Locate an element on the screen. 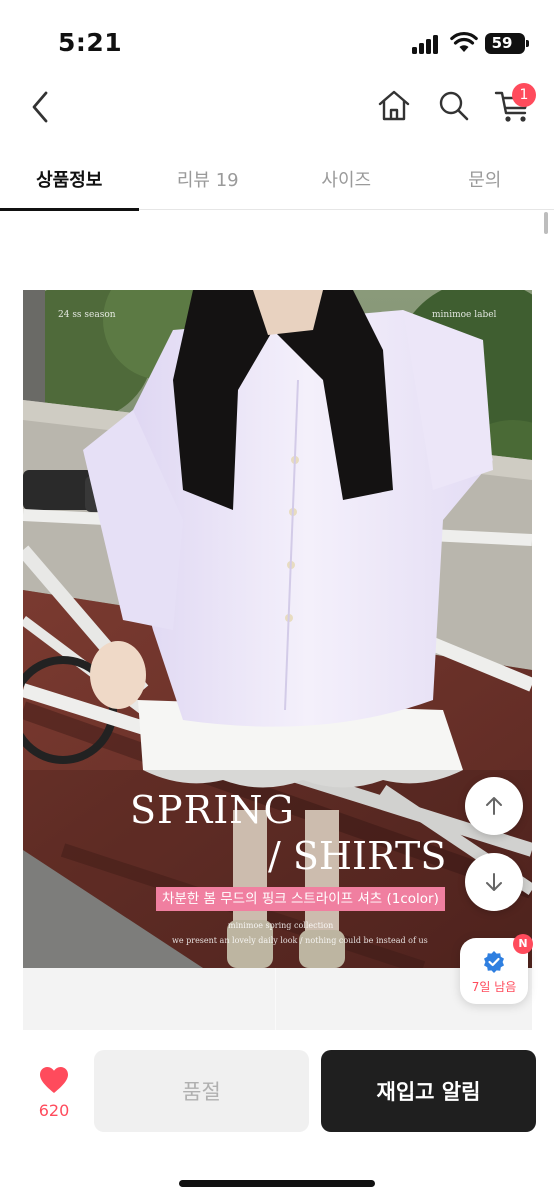  days-left-text: 7일 남음 is located at coordinates (494, 987).